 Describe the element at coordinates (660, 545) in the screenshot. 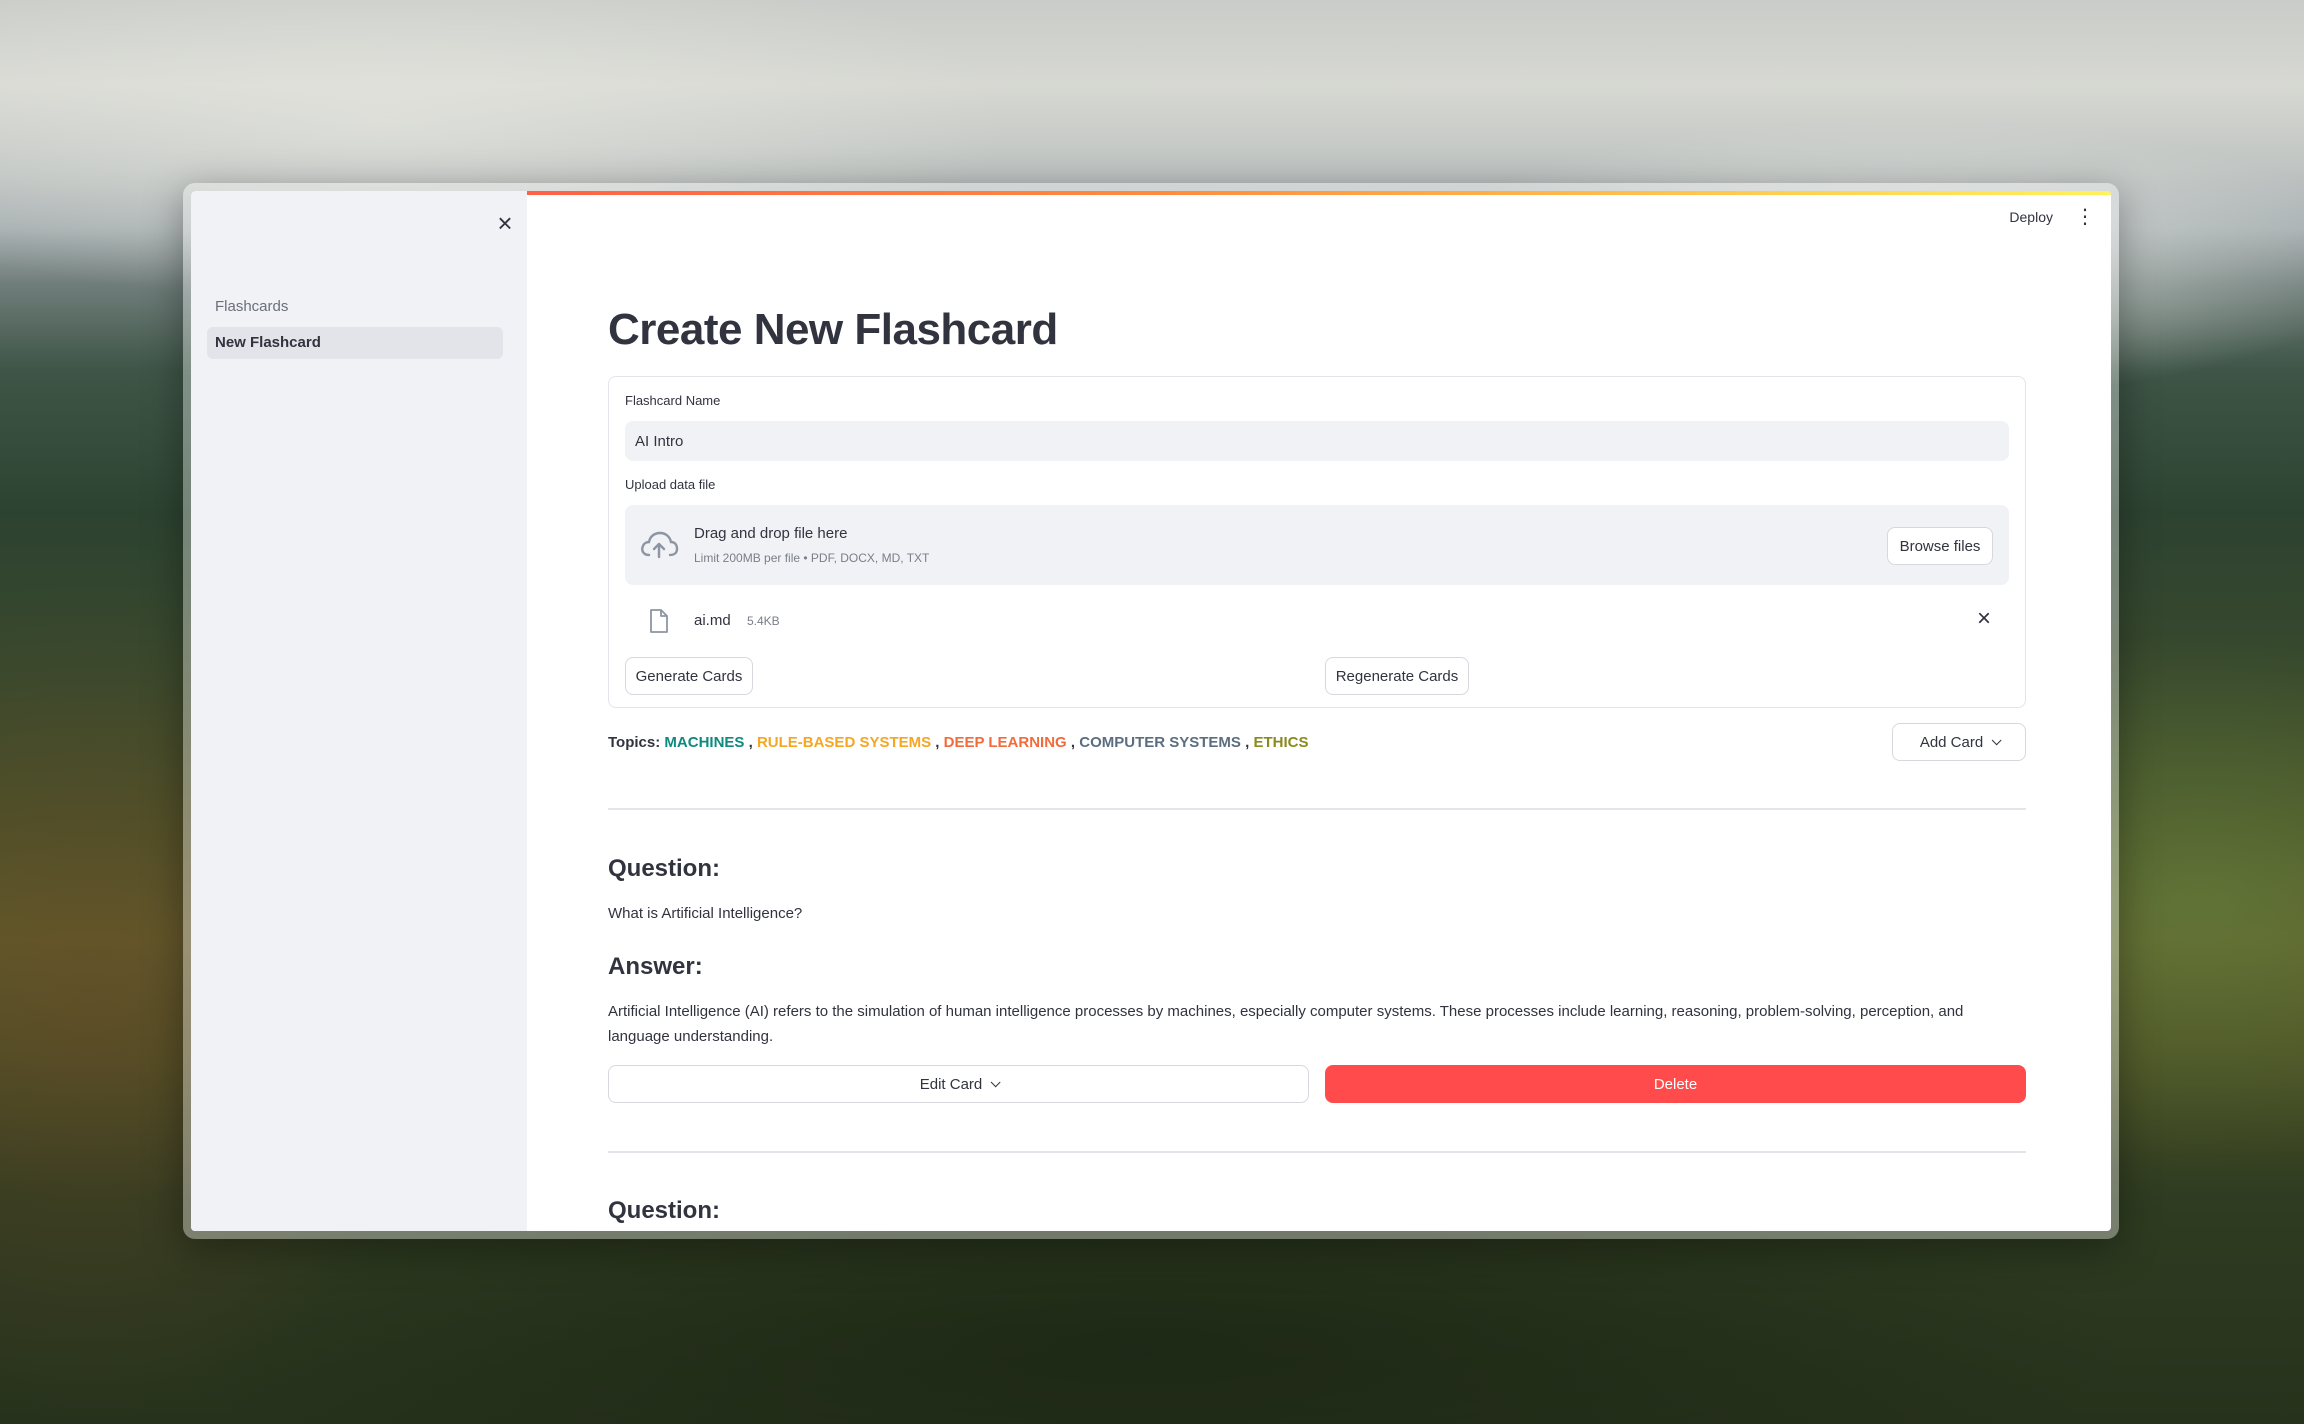

I see `cloud-upload-icon` at that location.